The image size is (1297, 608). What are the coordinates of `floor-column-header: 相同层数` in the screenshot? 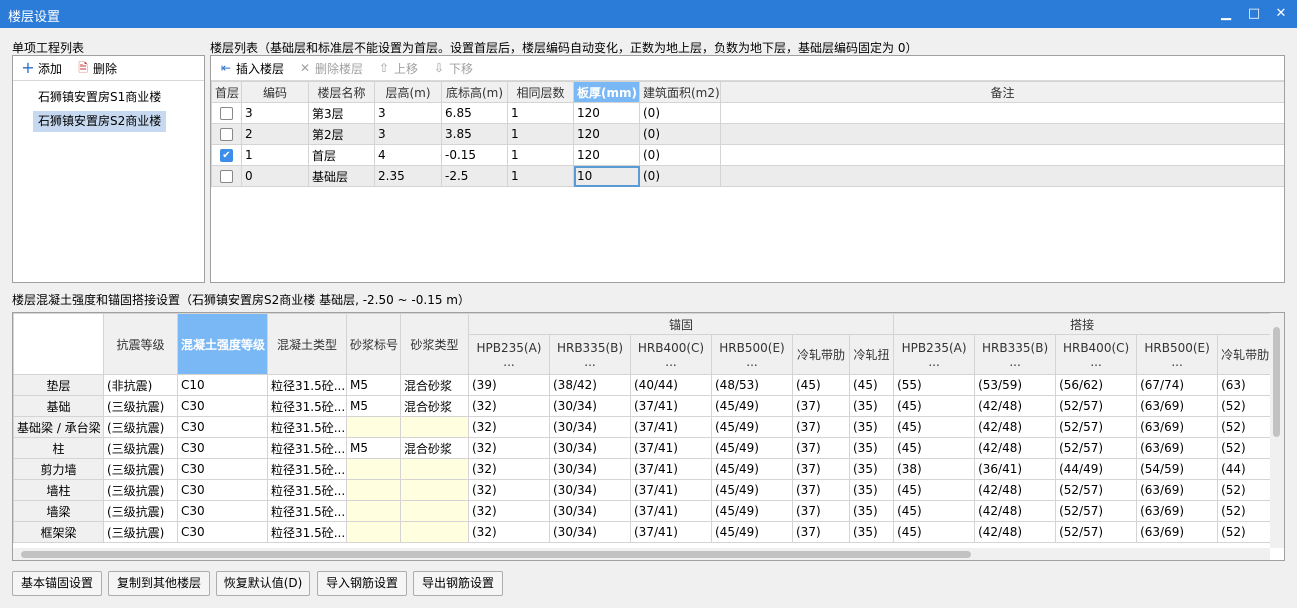 It's located at (540, 92).